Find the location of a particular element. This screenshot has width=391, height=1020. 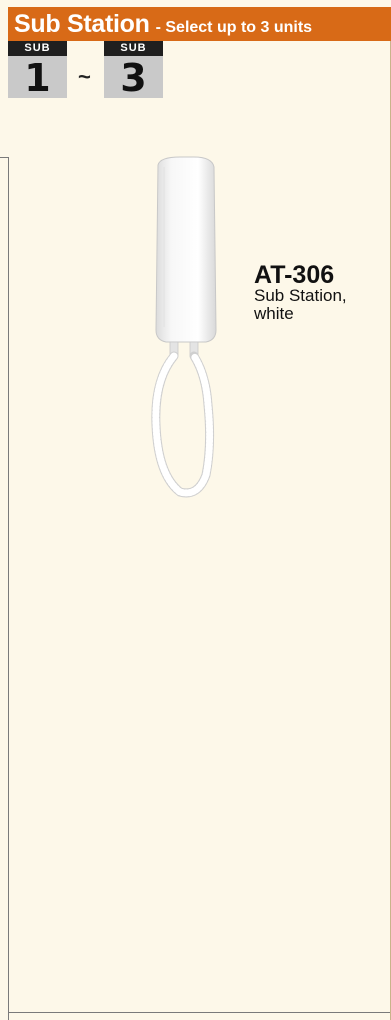

section-header: Sub Station - Select up to 3 units is located at coordinates (199, 24).